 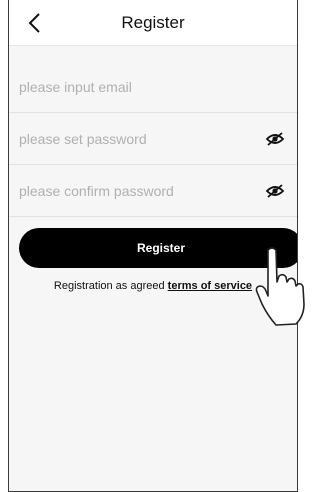 I want to click on password-input, so click(x=139, y=139).